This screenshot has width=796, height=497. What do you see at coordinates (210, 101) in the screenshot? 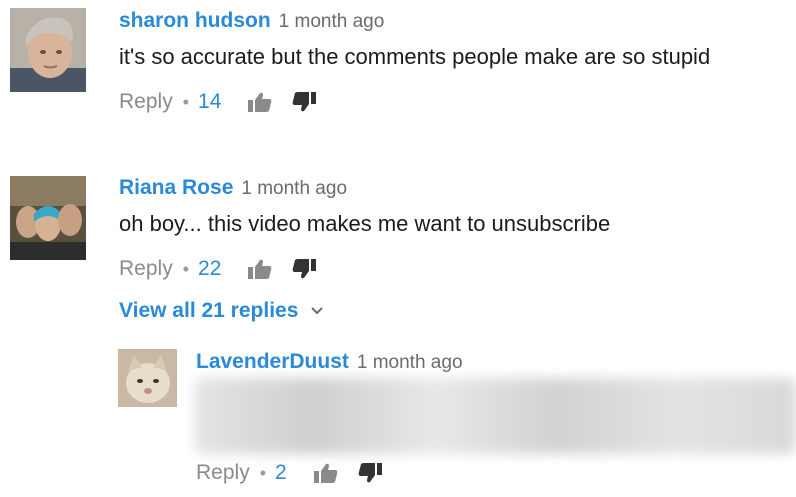
I see `like-count: 14` at bounding box center [210, 101].